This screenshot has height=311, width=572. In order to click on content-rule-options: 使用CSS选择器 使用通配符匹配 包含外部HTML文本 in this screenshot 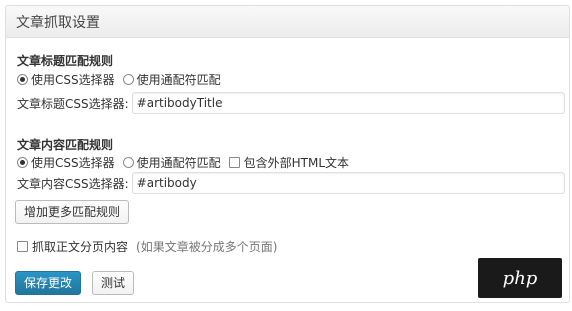, I will do `click(187, 162)`.